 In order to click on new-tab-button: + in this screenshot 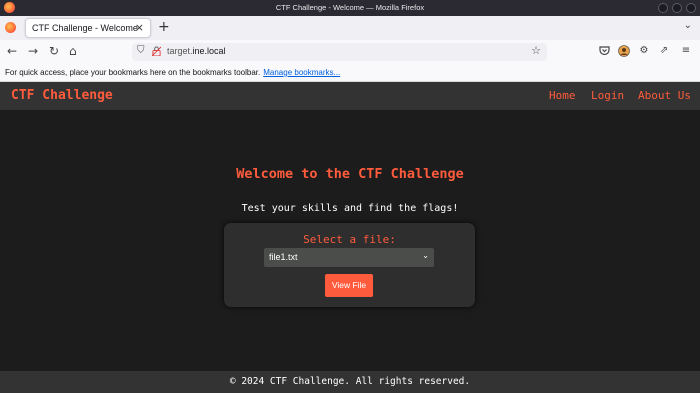, I will do `click(164, 27)`.